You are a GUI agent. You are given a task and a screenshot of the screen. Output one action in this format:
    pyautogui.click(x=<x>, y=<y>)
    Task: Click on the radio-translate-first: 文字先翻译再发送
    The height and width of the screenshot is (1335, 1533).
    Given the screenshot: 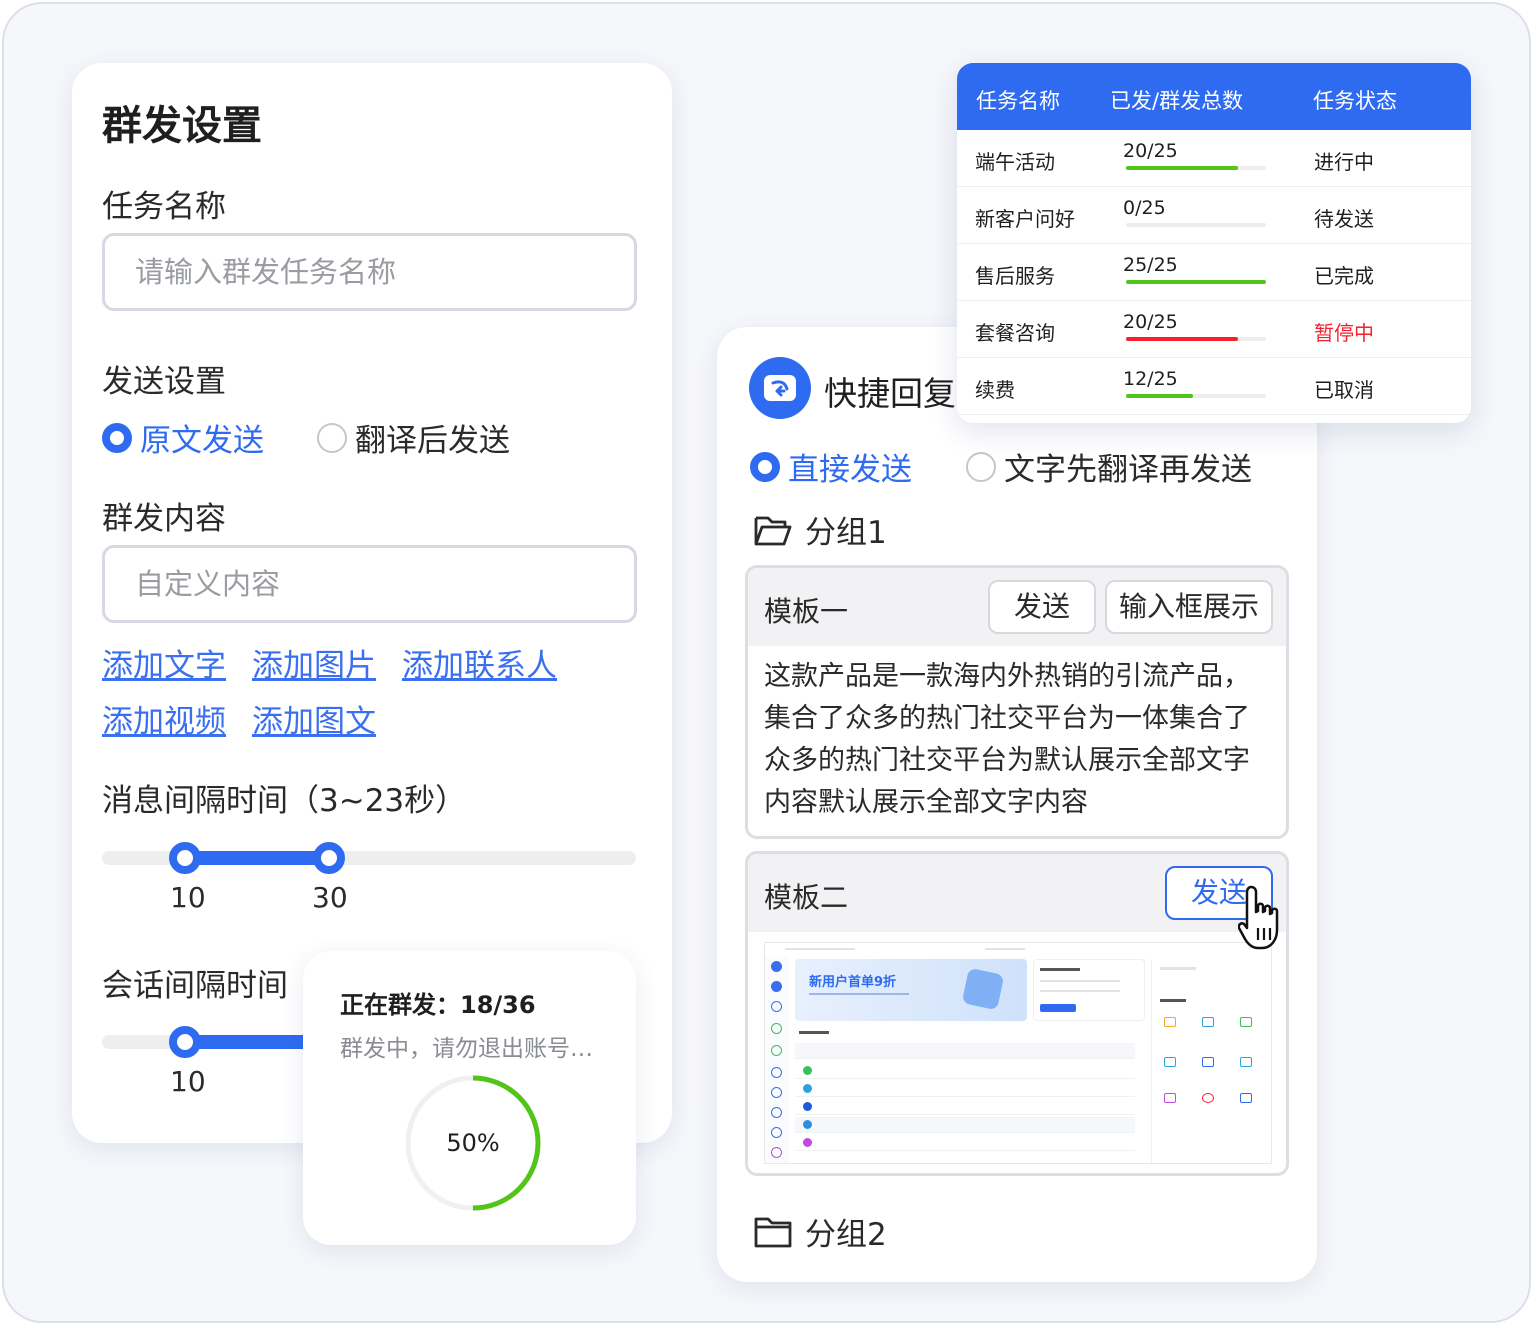 What is the action you would take?
    pyautogui.click(x=1109, y=466)
    